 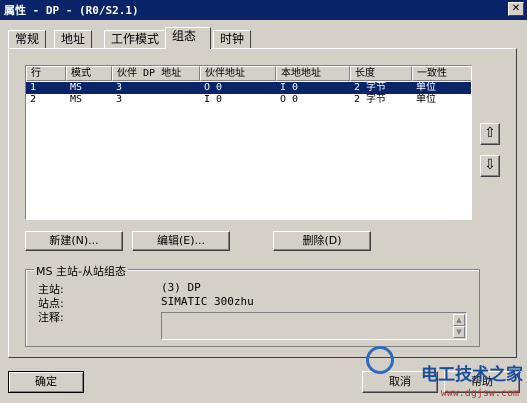 I want to click on scroll-down-icon: ▼, so click(x=459, y=332).